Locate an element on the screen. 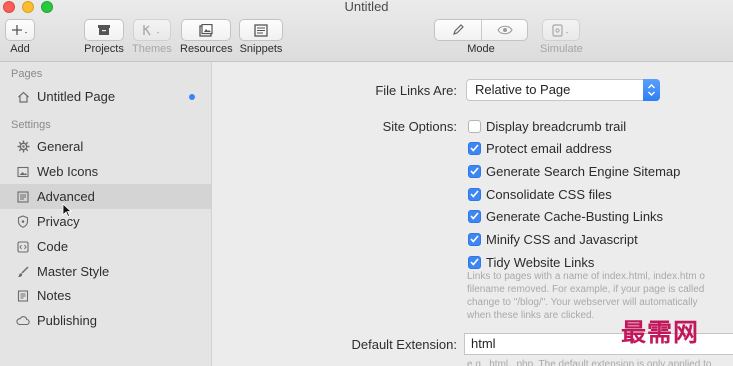  sidebar-item-untitled-page: Untitled Page is located at coordinates (105, 96).